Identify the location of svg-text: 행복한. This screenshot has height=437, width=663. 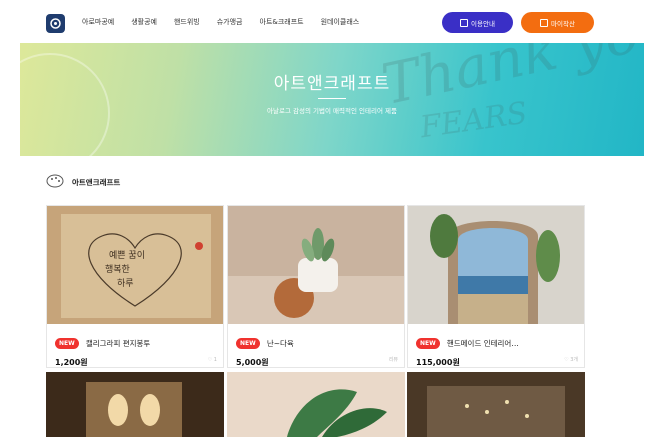
(117, 269).